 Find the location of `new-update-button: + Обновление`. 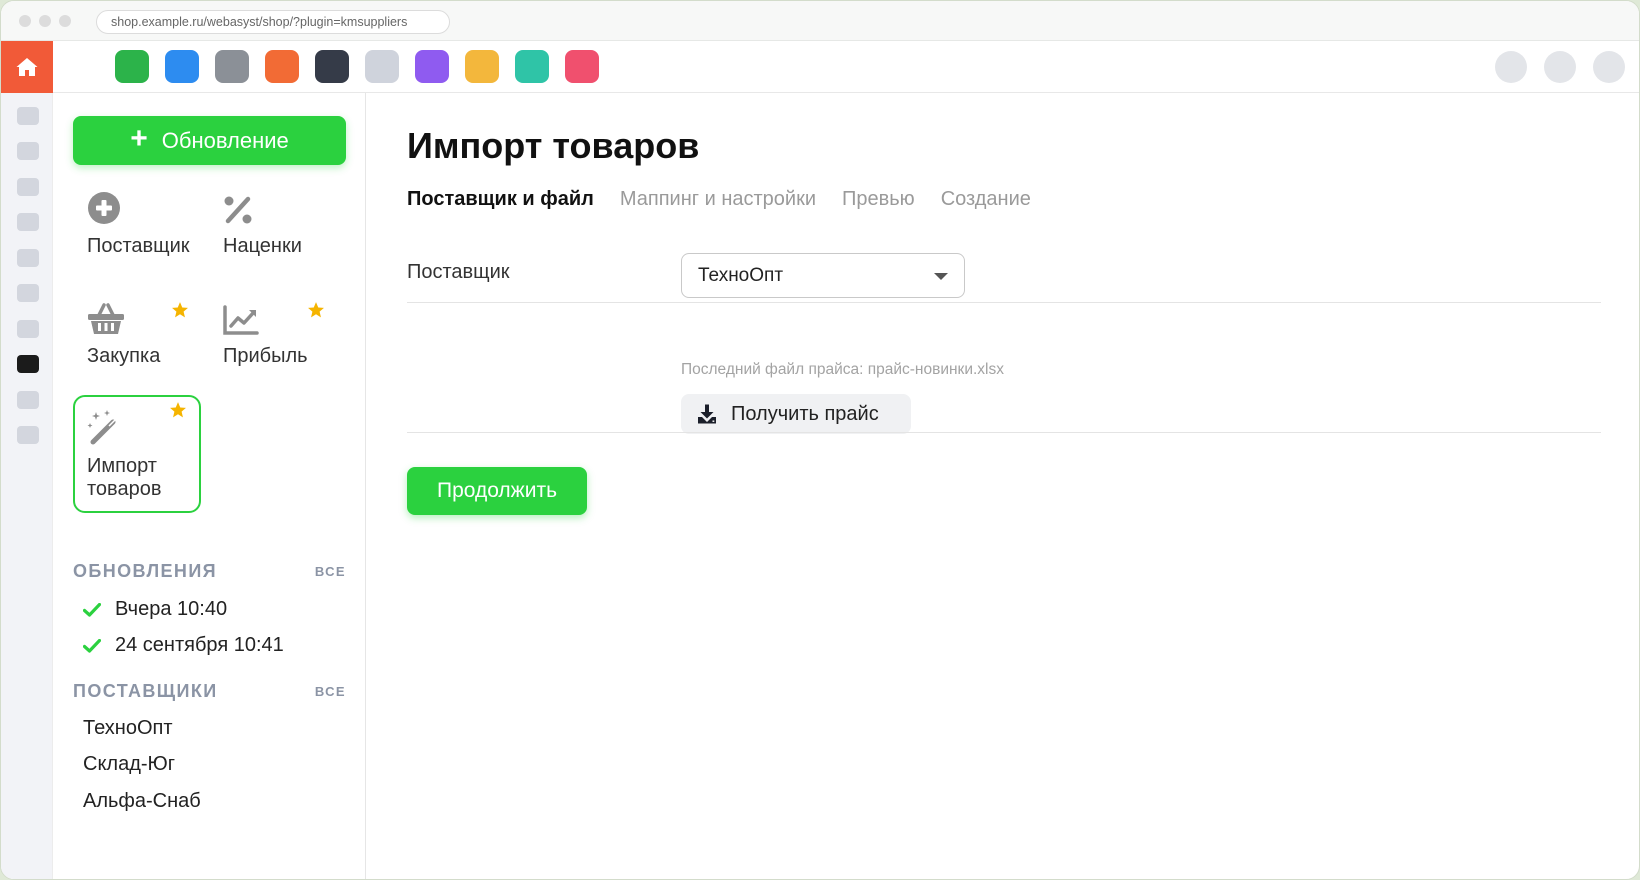

new-update-button: + Обновление is located at coordinates (209, 140).